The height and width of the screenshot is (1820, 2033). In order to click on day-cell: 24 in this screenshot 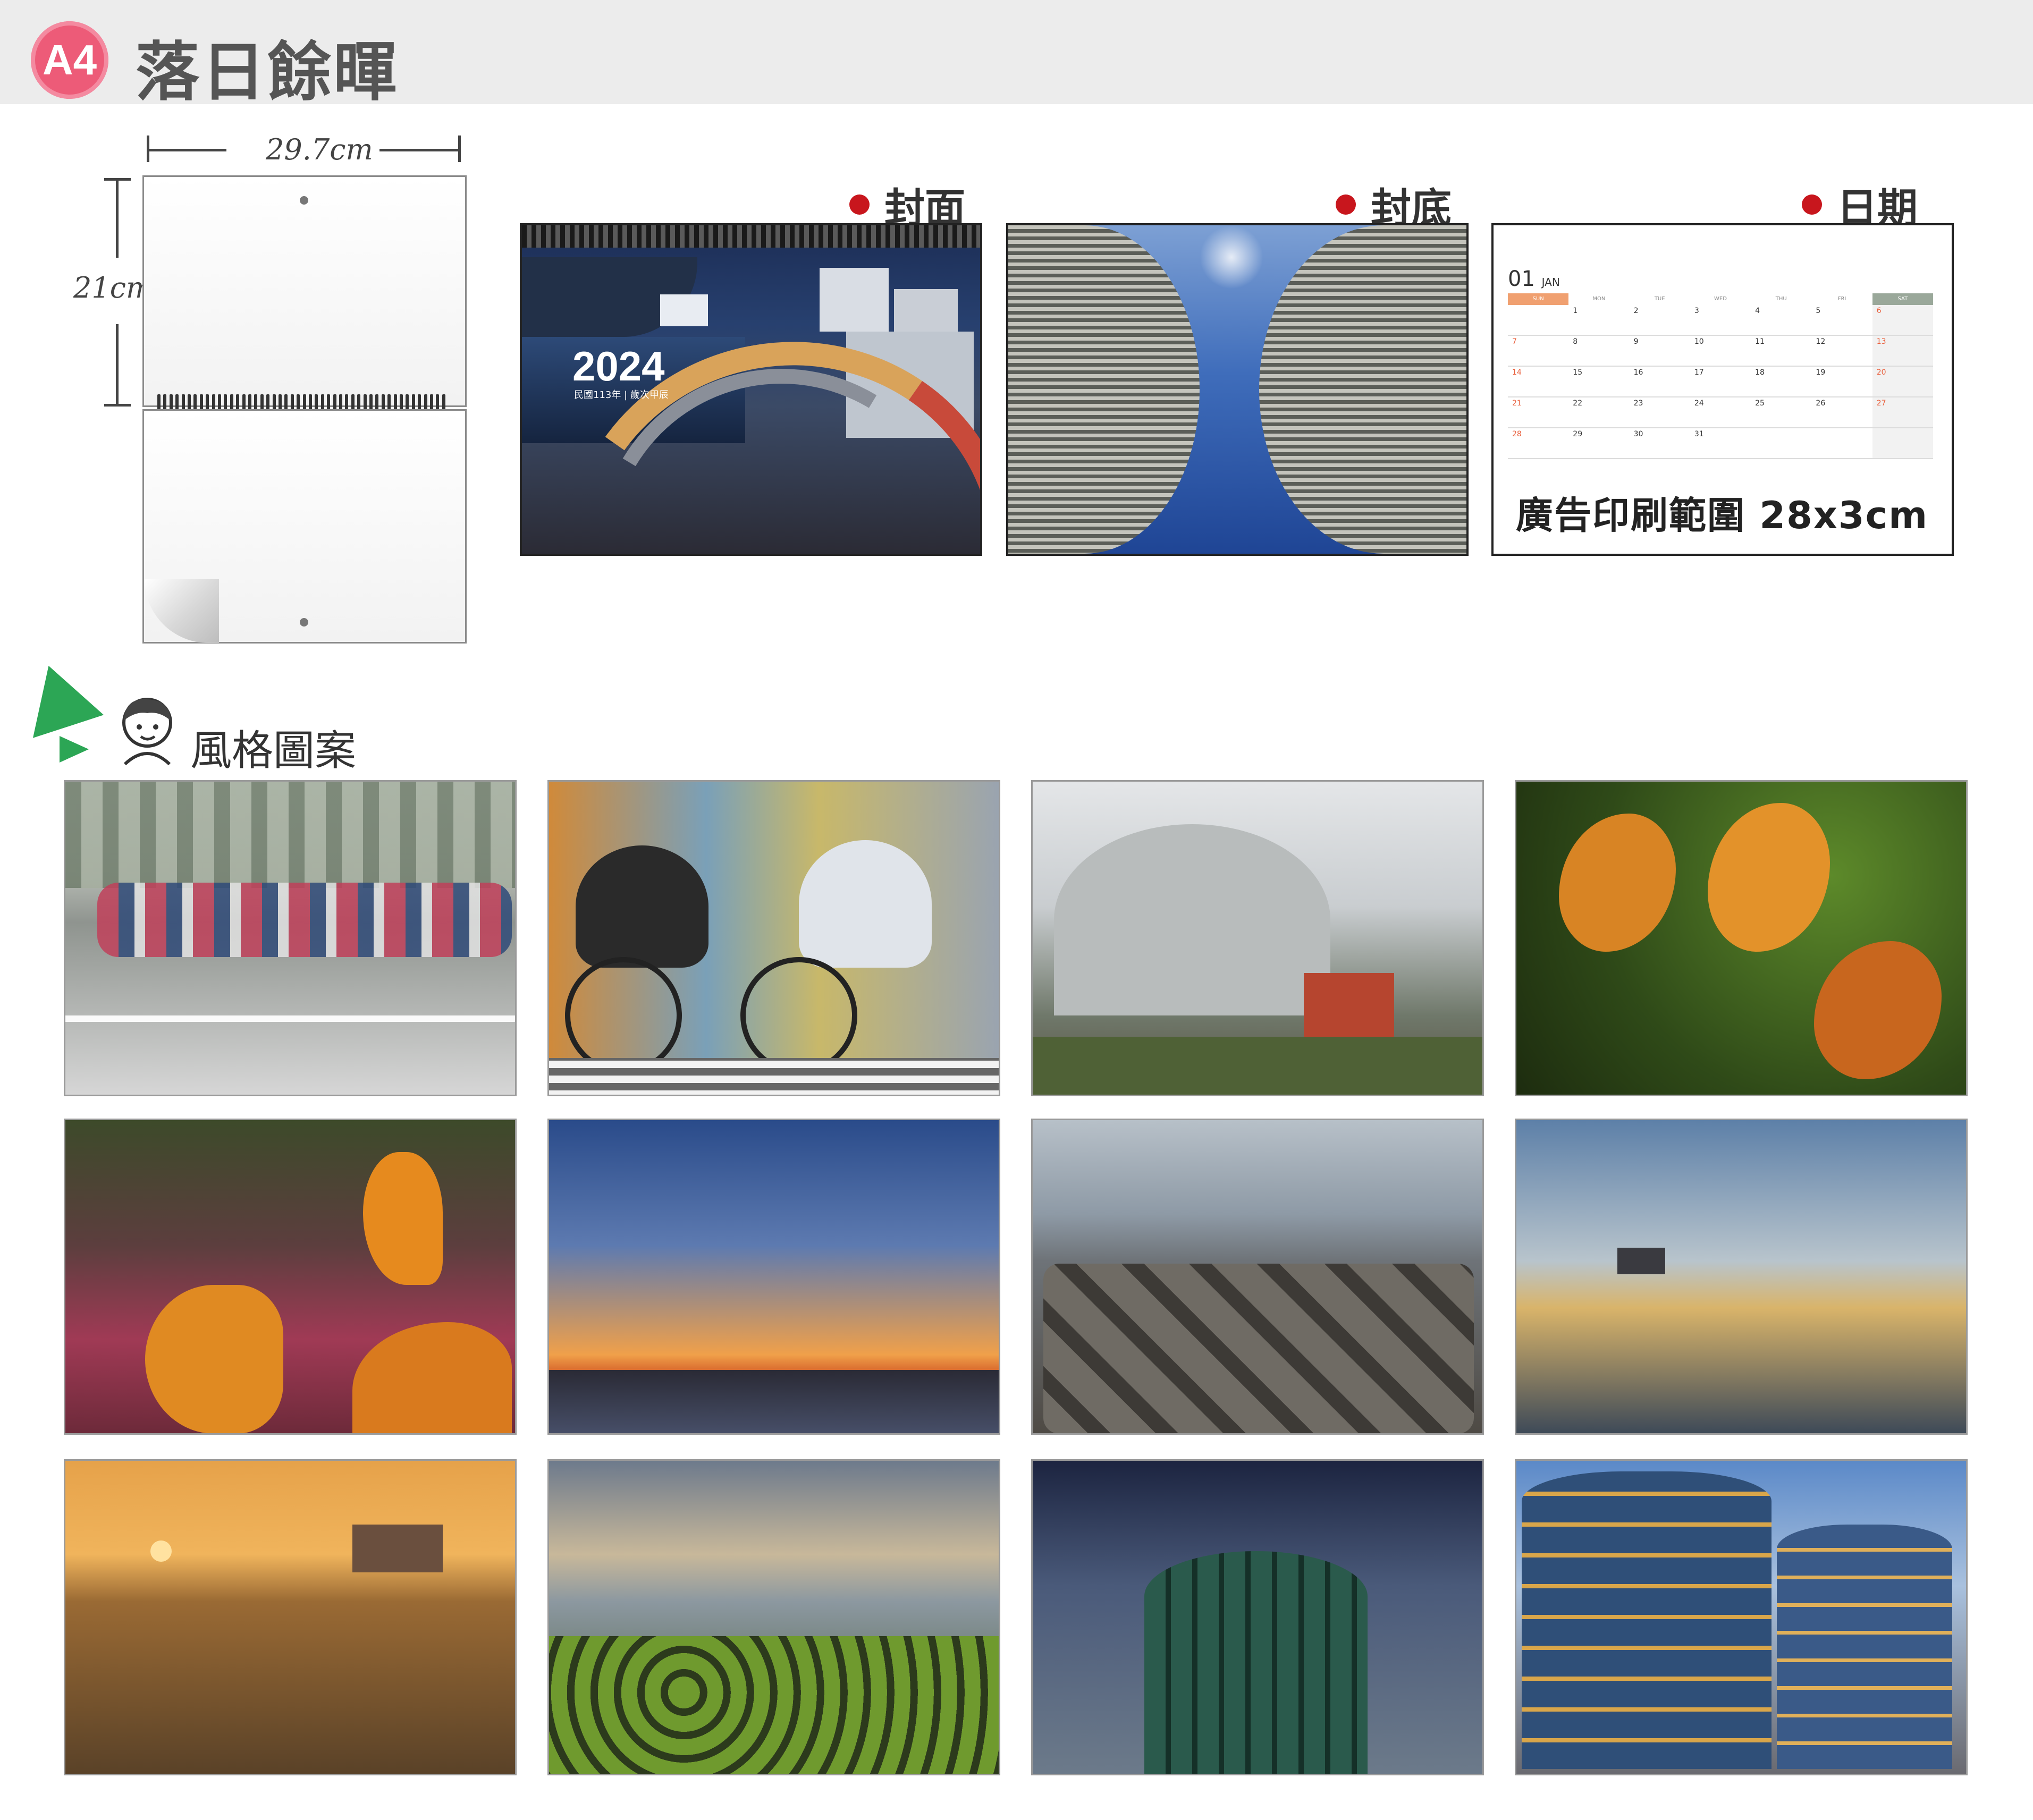, I will do `click(1720, 412)`.